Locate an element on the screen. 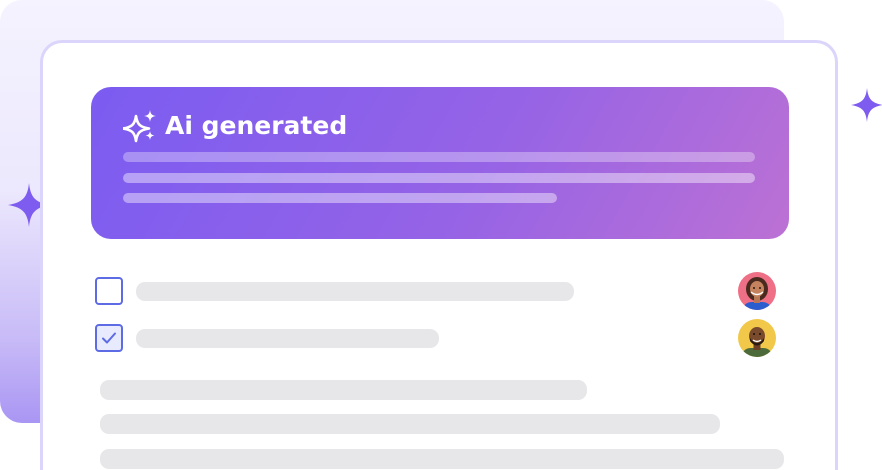 Image resolution: width=882 pixels, height=470 pixels. avatar-man is located at coordinates (757, 338).